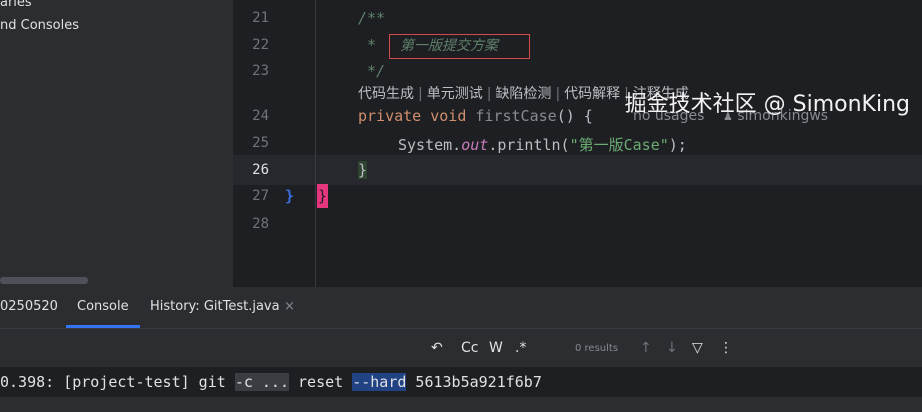 The height and width of the screenshot is (412, 922). Describe the element at coordinates (290, 196) in the screenshot. I see `class-close-brace: }` at that location.